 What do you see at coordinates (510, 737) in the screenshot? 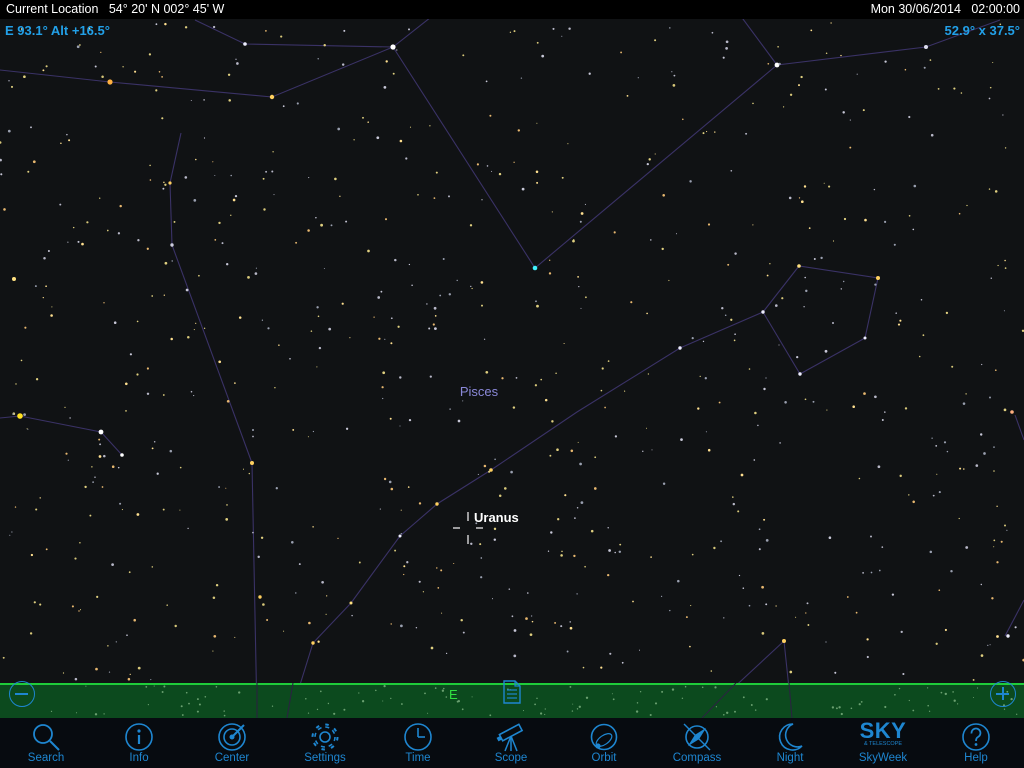
I see `telescope-icon` at bounding box center [510, 737].